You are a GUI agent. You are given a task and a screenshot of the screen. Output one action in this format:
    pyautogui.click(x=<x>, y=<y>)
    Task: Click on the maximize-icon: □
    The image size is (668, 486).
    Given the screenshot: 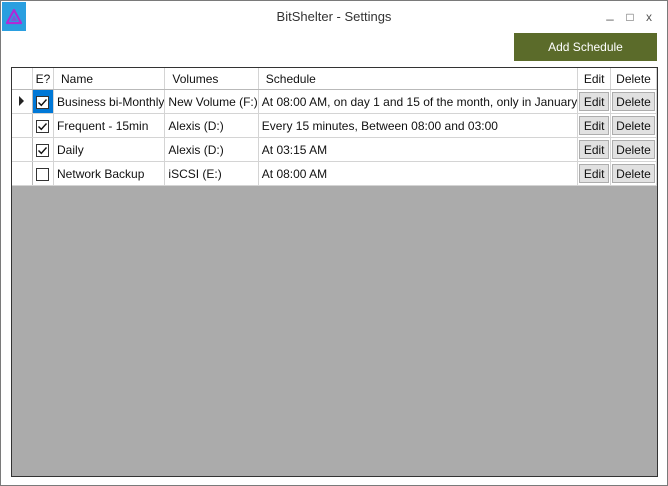 What is the action you would take?
    pyautogui.click(x=630, y=17)
    